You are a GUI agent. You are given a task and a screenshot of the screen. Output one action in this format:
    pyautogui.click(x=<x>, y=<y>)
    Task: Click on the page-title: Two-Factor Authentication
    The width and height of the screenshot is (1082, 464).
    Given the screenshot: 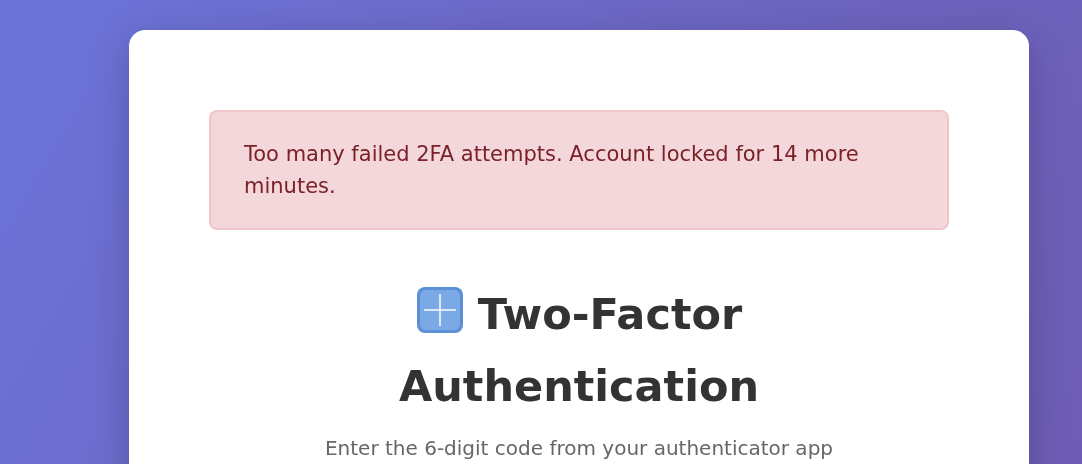 What is the action you would take?
    pyautogui.click(x=579, y=350)
    